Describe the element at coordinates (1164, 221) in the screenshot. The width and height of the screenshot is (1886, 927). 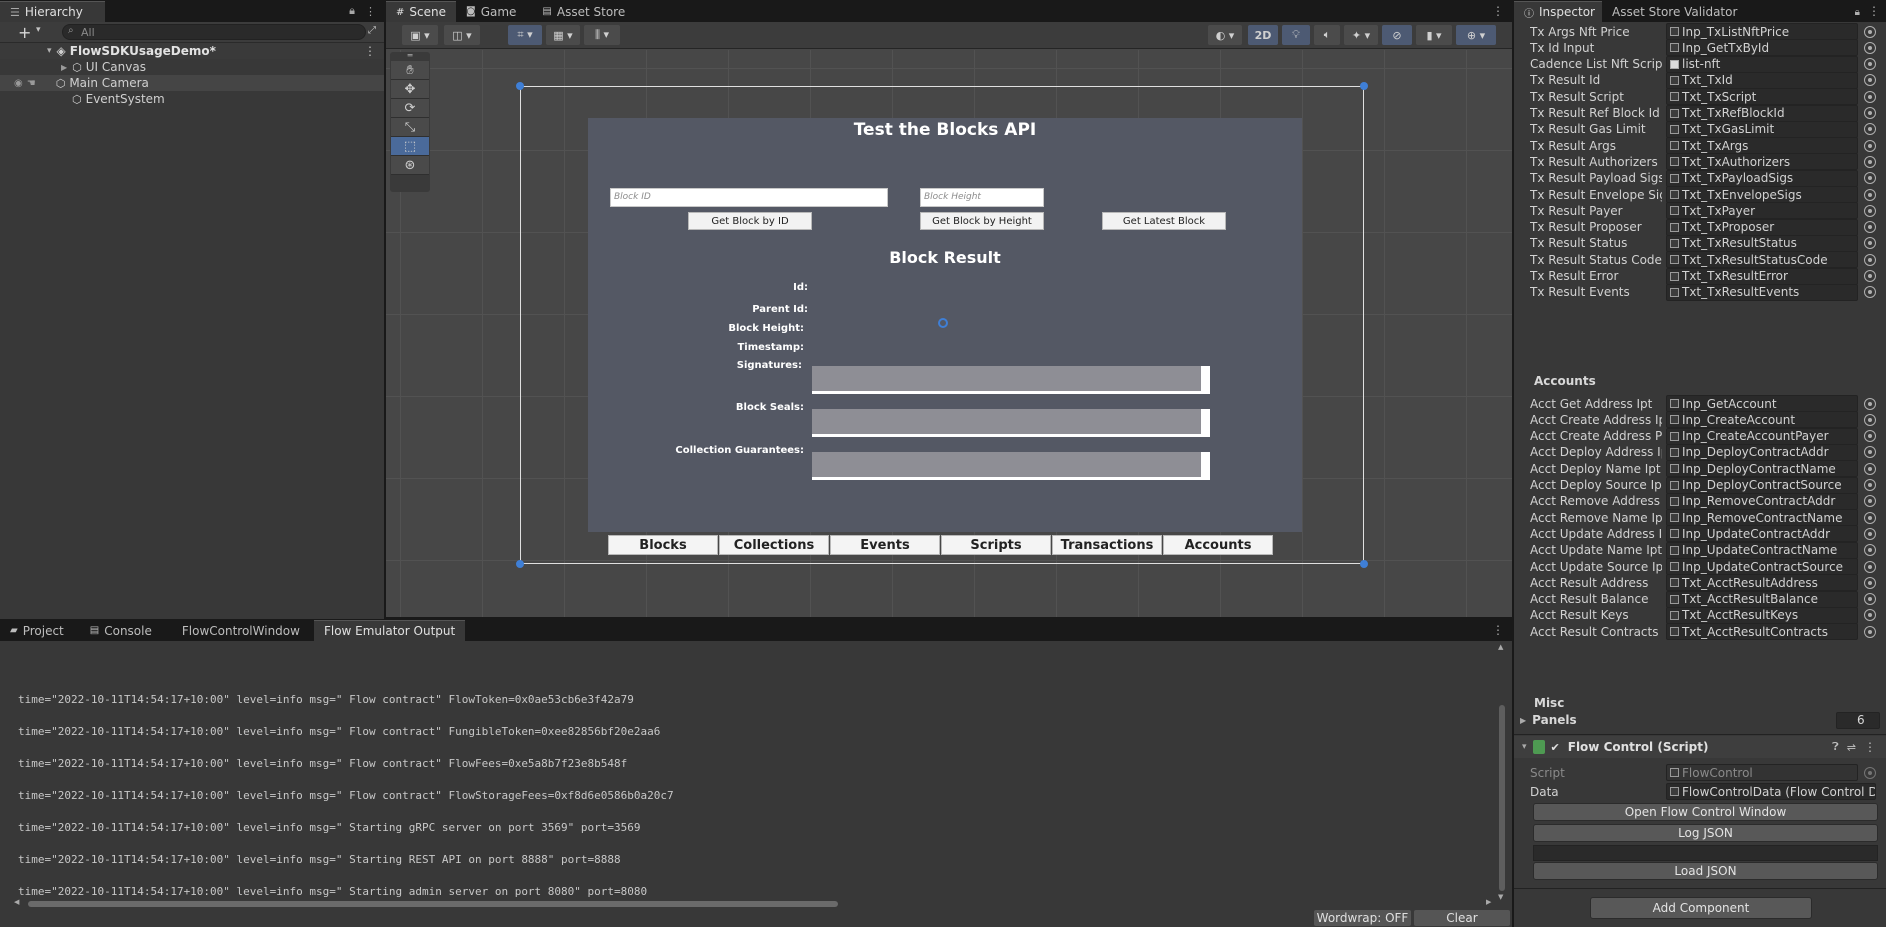
I see `get-latest-block-button: Get Latest Block` at that location.